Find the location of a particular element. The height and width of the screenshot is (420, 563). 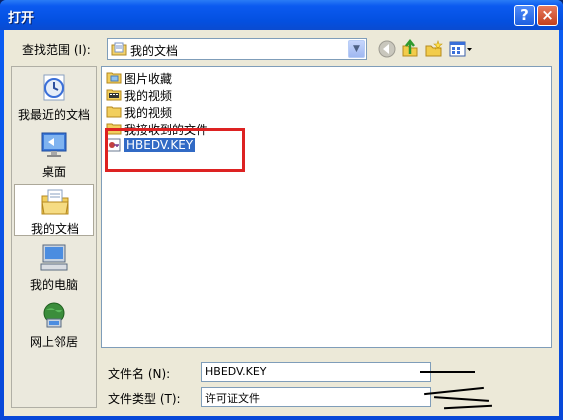

place-label: 我的电脑 is located at coordinates (53, 285).